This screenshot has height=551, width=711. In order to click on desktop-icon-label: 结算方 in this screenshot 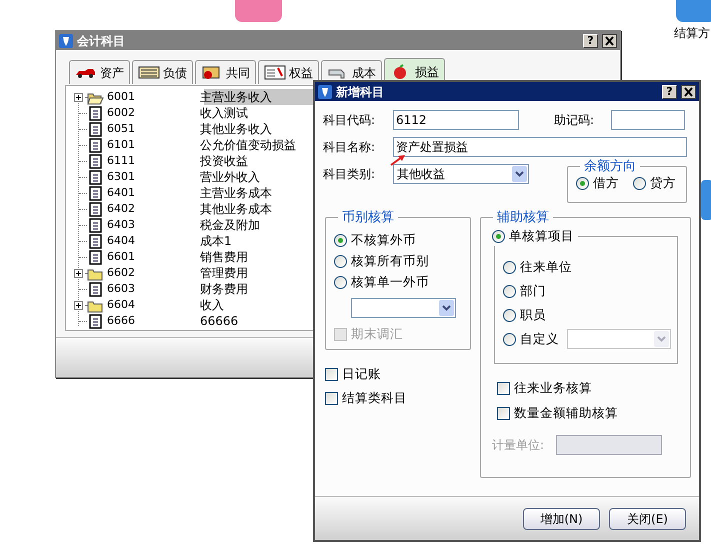, I will do `click(692, 33)`.